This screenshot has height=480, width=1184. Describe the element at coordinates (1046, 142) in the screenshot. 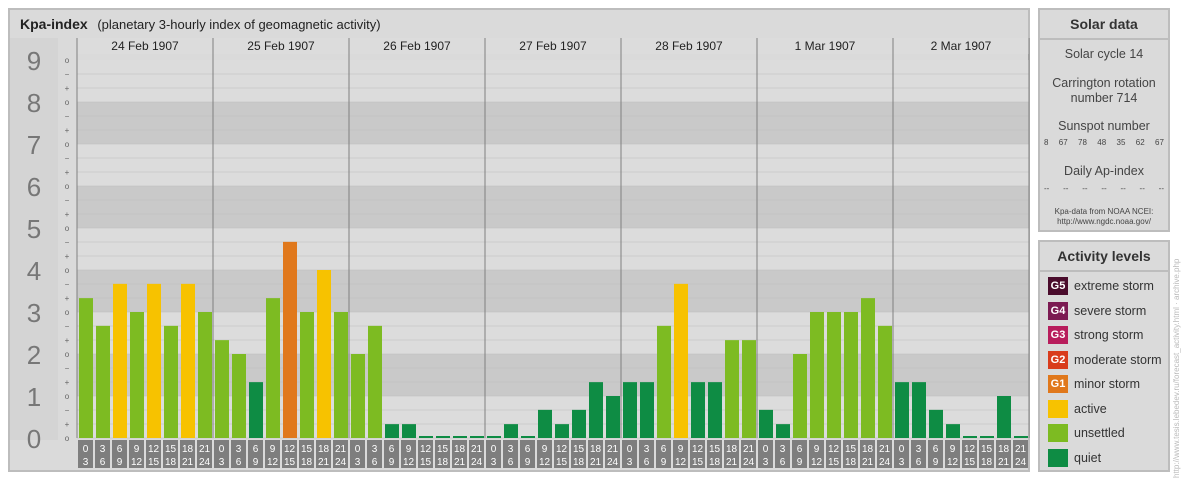

I see `sunspot-value: 8` at that location.